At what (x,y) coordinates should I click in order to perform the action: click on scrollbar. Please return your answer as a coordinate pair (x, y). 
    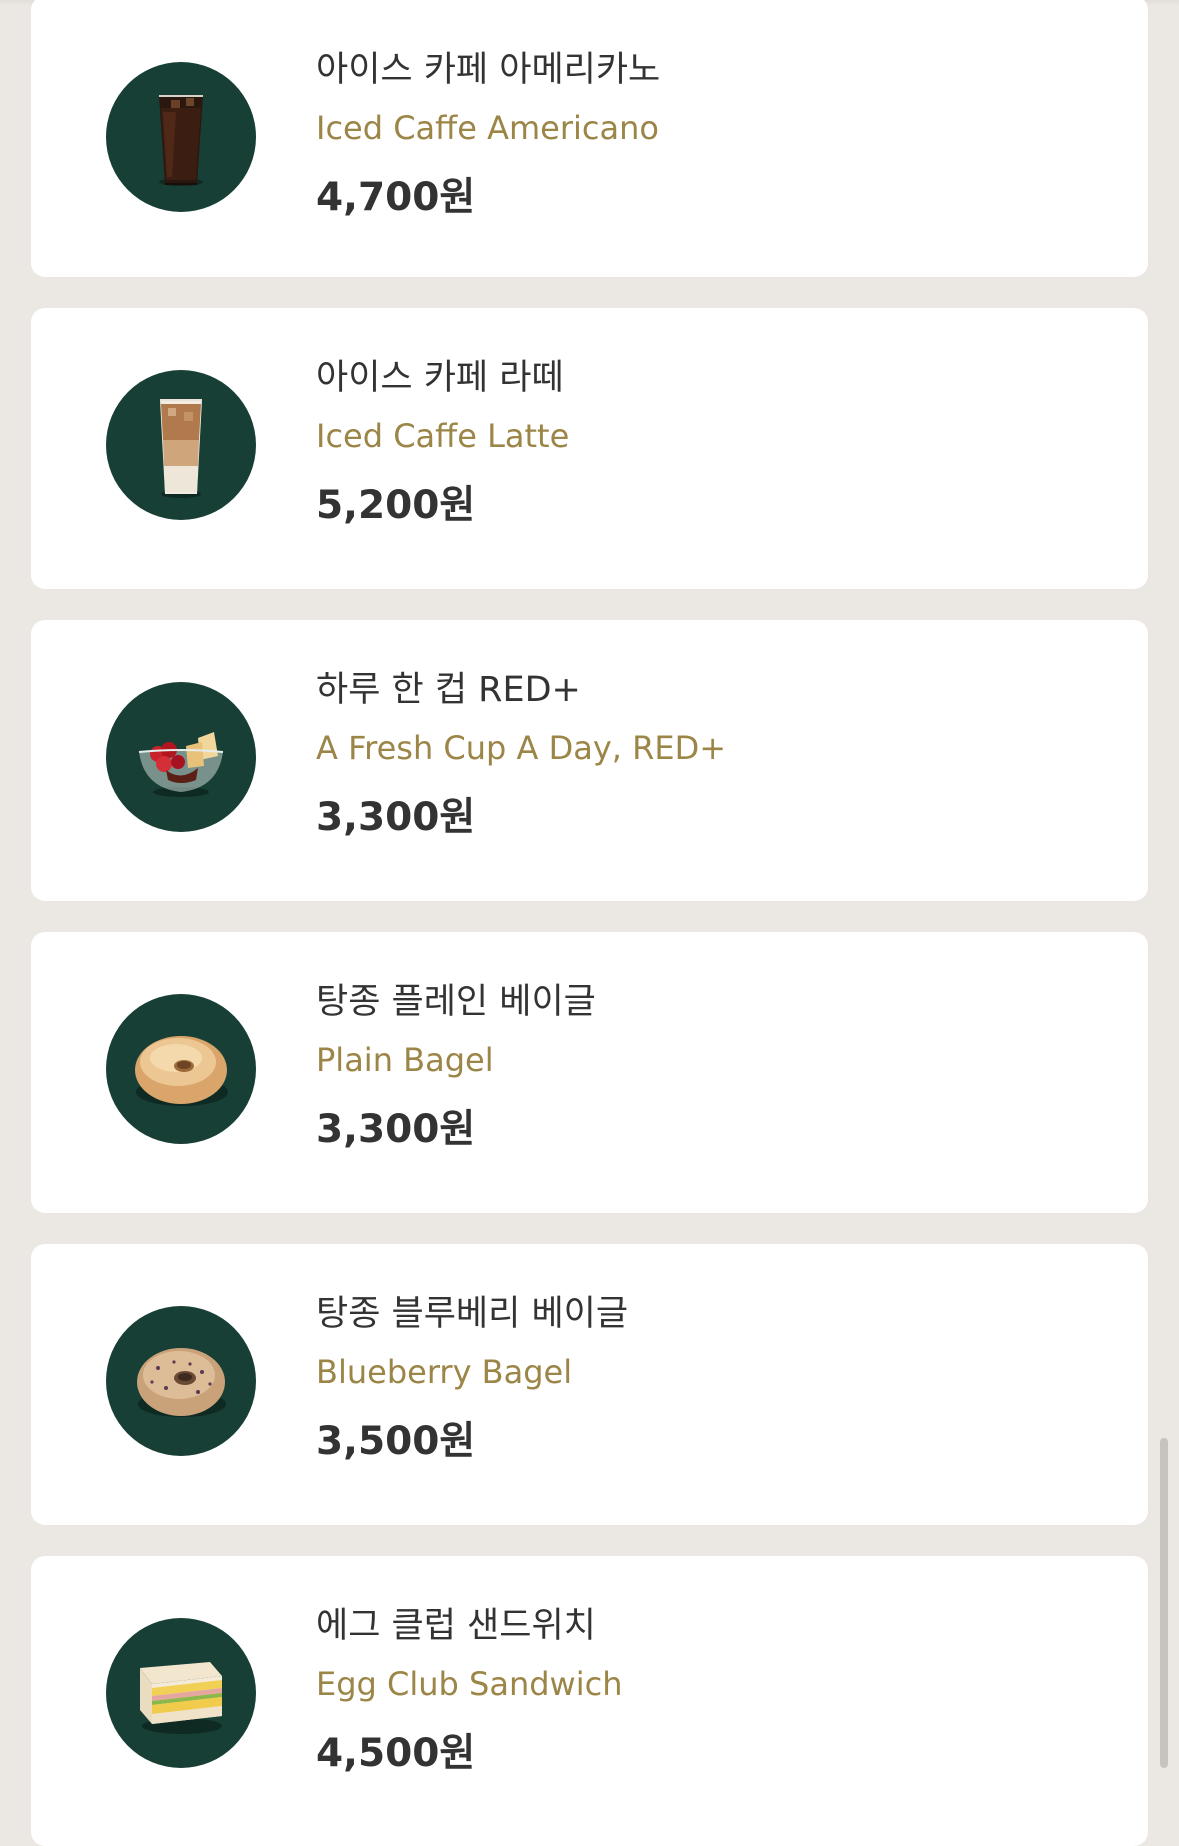
    Looking at the image, I should click on (1164, 1603).